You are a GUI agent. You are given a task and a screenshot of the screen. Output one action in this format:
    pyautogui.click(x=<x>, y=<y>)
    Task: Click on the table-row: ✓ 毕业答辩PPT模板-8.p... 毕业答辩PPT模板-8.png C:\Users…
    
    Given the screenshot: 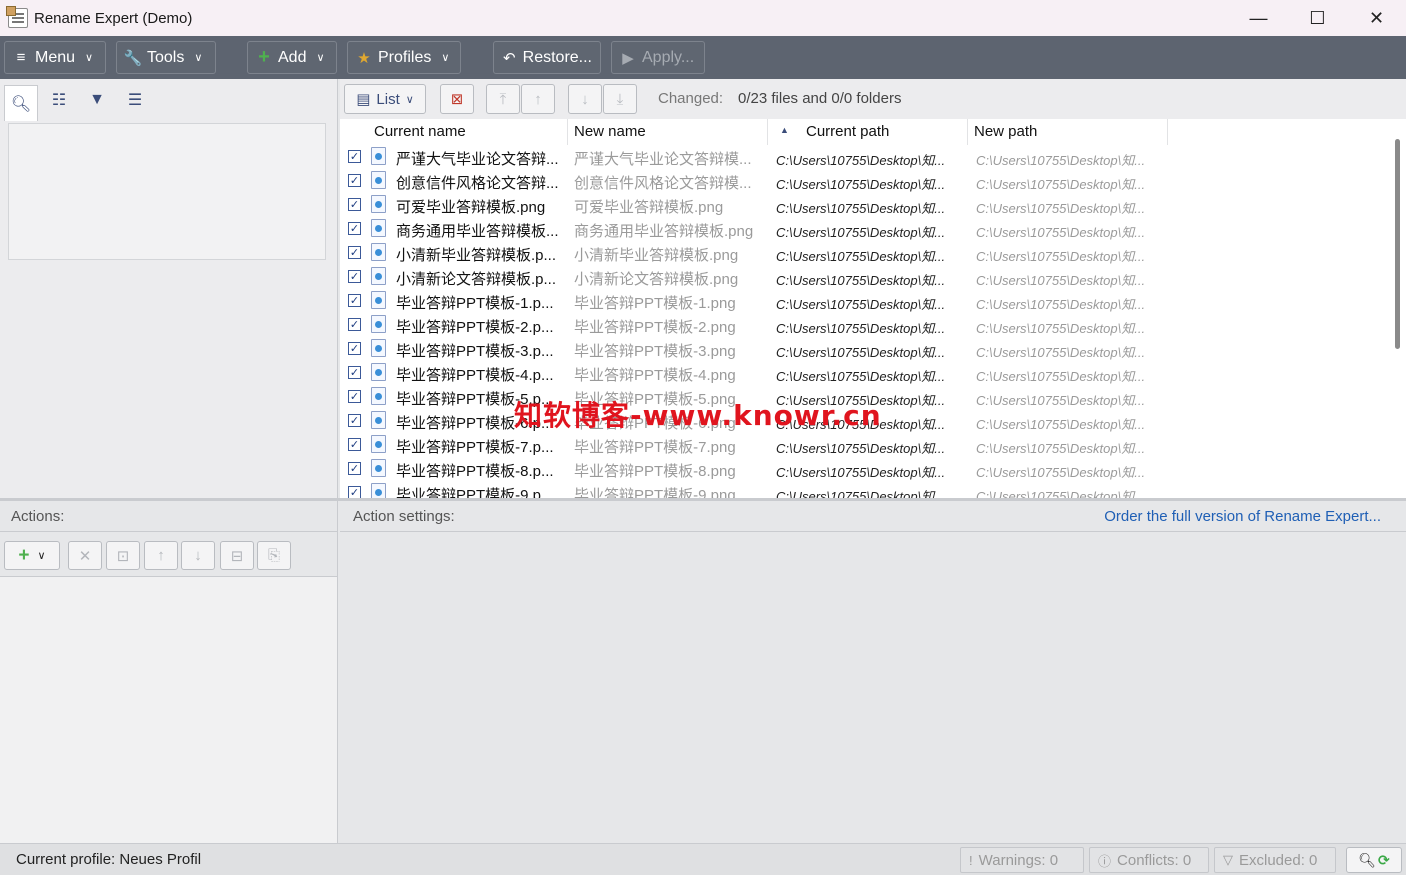 What is the action you would take?
    pyautogui.click(x=864, y=469)
    